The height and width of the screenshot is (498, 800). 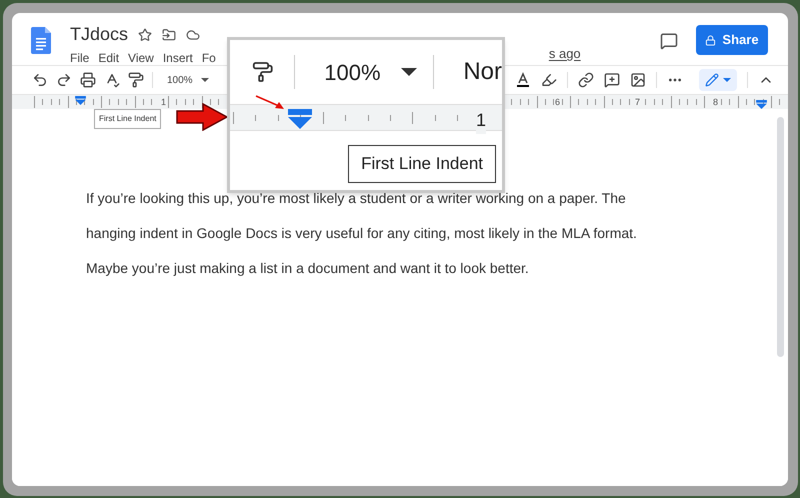 I want to click on print-icon, so click(x=88, y=80).